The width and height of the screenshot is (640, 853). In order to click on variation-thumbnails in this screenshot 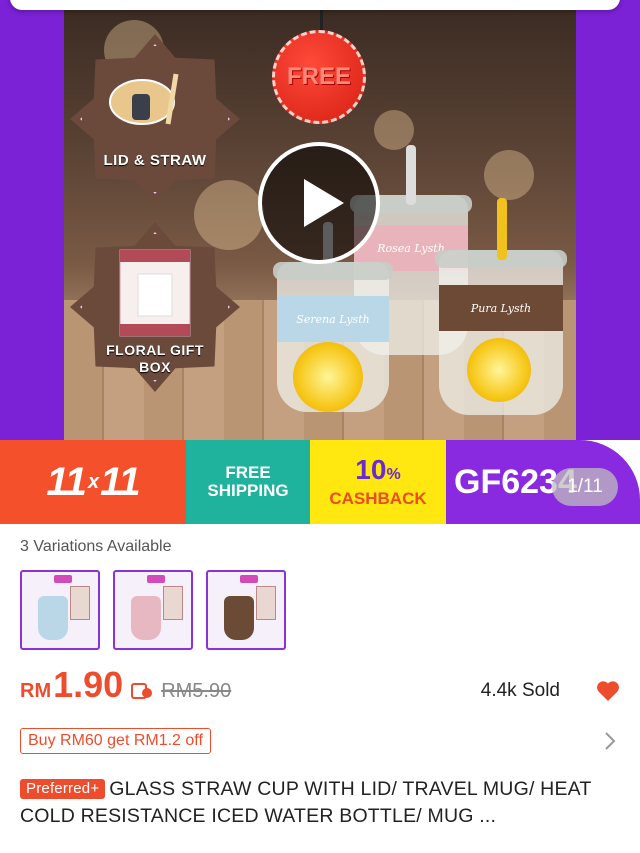, I will do `click(153, 610)`.